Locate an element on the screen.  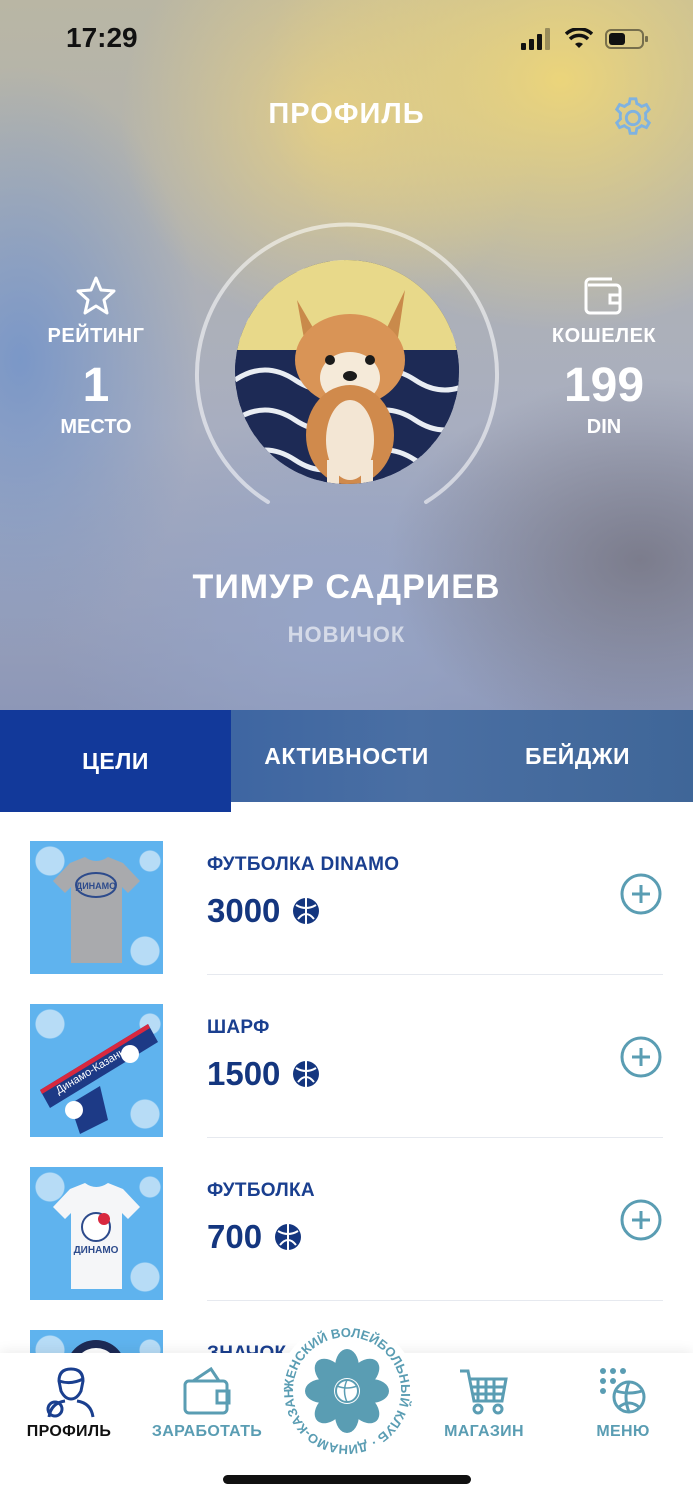
home-indicator is located at coordinates (347, 1479).